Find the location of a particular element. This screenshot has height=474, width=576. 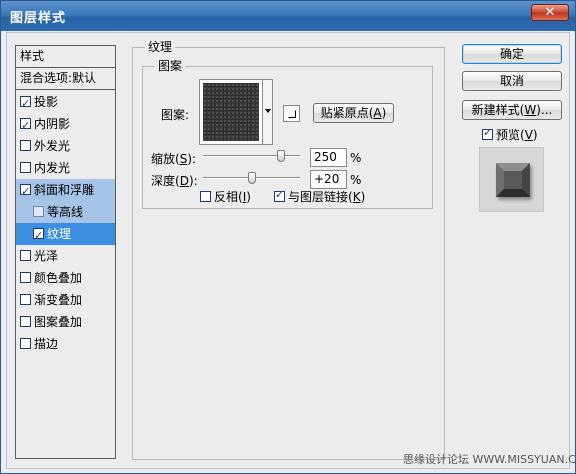

list-item-label: 渐变叠加 is located at coordinates (58, 300).